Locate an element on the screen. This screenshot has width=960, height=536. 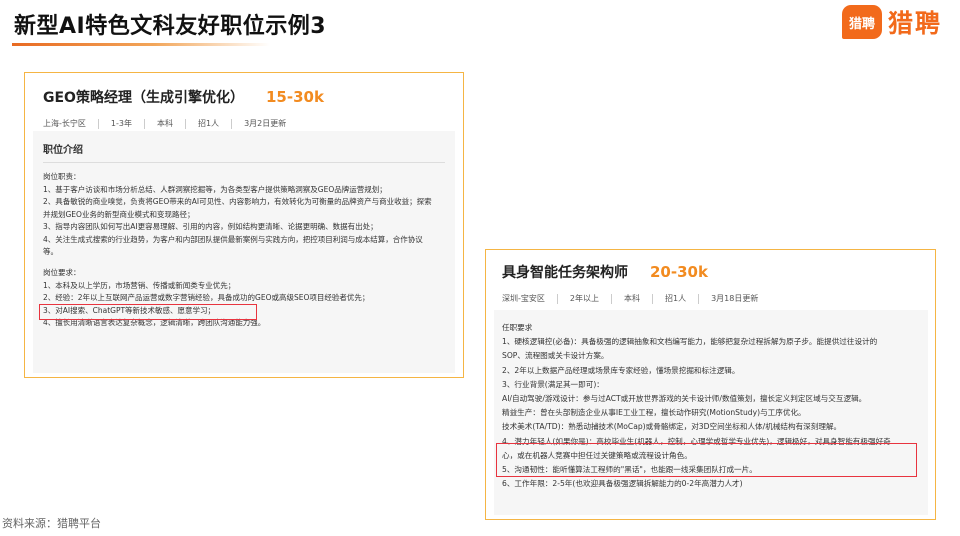
requirement-line: 1、本科及以上学历，市场营销、传播或新闻类专业优先； is located at coordinates (139, 285).